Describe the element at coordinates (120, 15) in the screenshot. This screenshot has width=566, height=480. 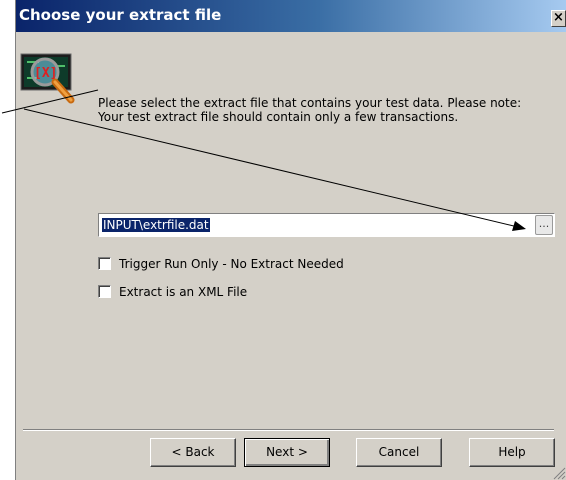
I see `dialog-title: Choose your extract file` at that location.